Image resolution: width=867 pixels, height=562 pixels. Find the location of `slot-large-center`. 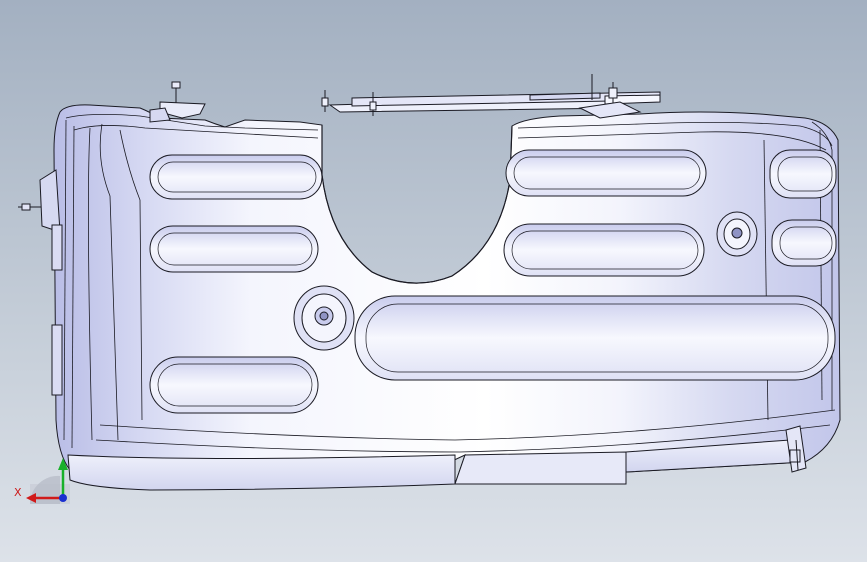

slot-large-center is located at coordinates (595, 338).